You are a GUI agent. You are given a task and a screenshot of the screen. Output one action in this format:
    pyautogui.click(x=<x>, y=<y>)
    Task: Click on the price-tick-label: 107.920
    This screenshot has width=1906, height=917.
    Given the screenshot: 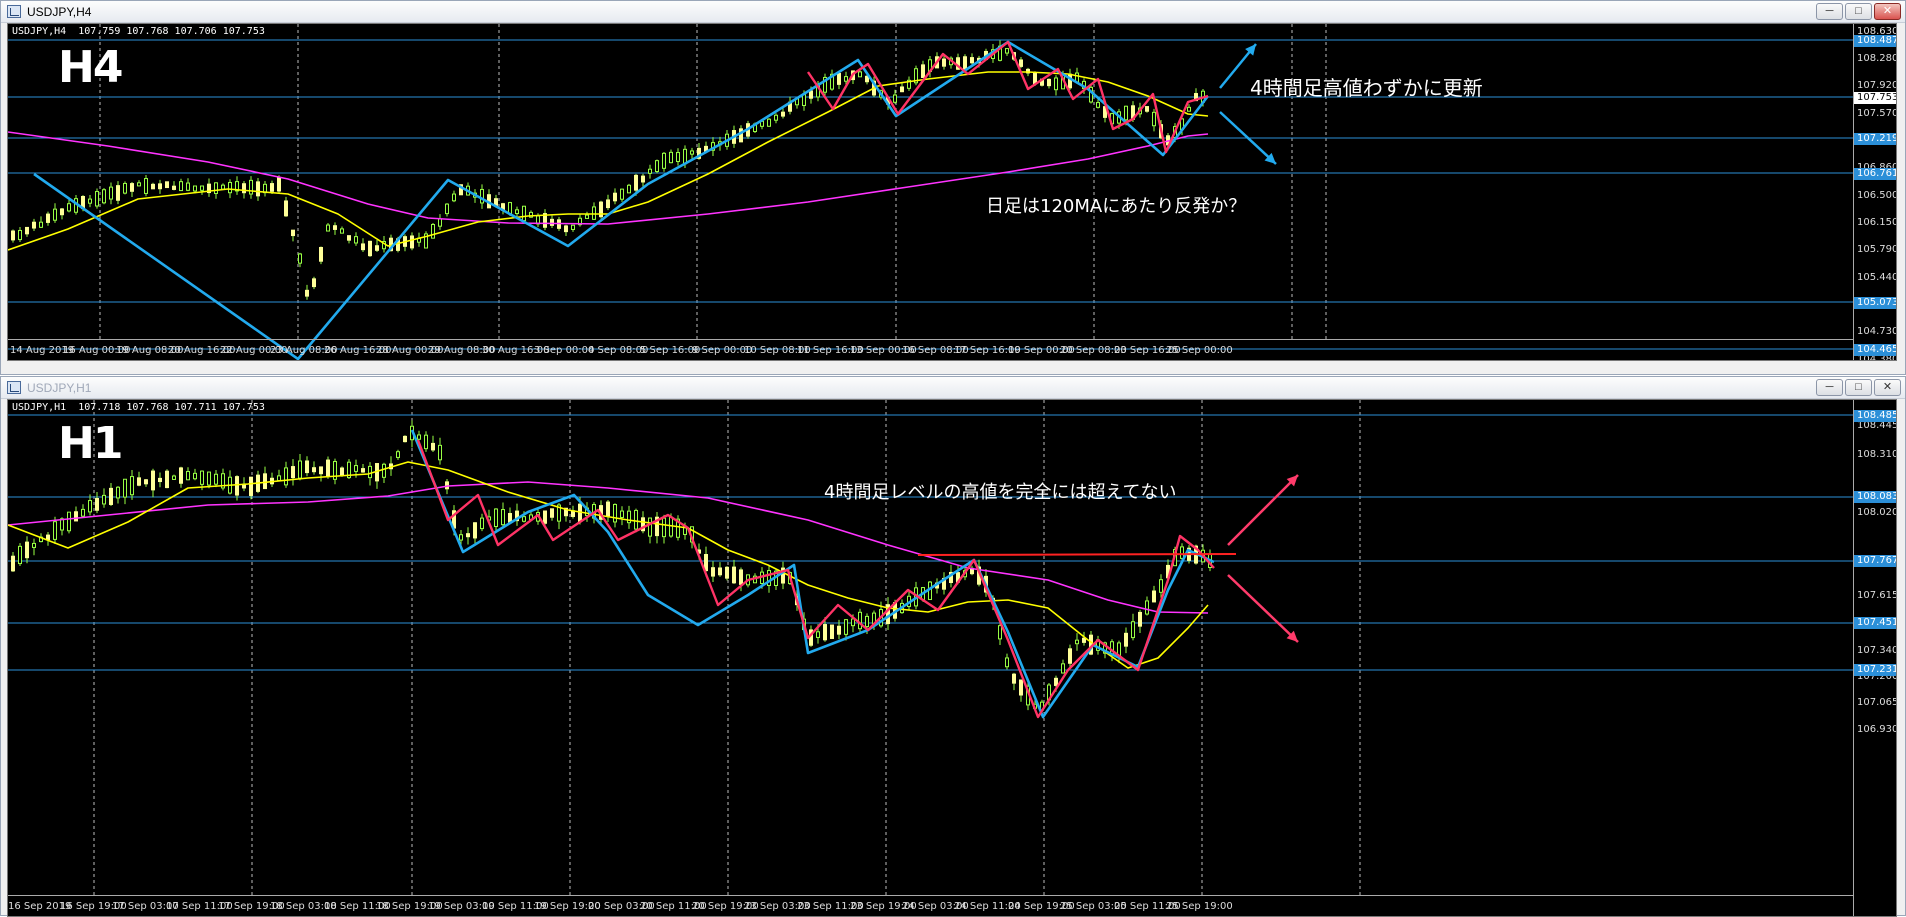 What is the action you would take?
    pyautogui.click(x=1877, y=85)
    